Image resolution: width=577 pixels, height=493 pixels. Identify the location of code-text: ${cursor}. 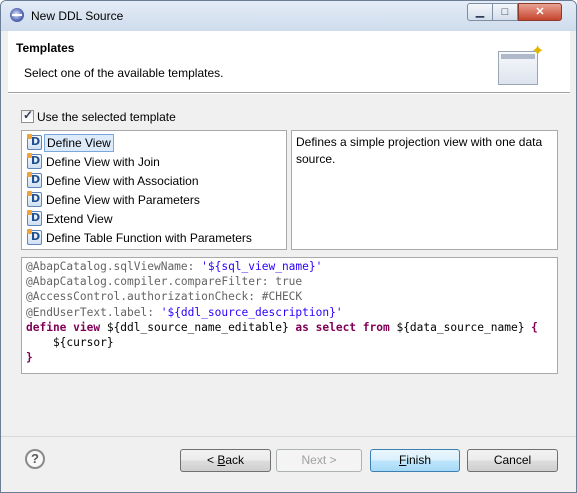
(70, 343).